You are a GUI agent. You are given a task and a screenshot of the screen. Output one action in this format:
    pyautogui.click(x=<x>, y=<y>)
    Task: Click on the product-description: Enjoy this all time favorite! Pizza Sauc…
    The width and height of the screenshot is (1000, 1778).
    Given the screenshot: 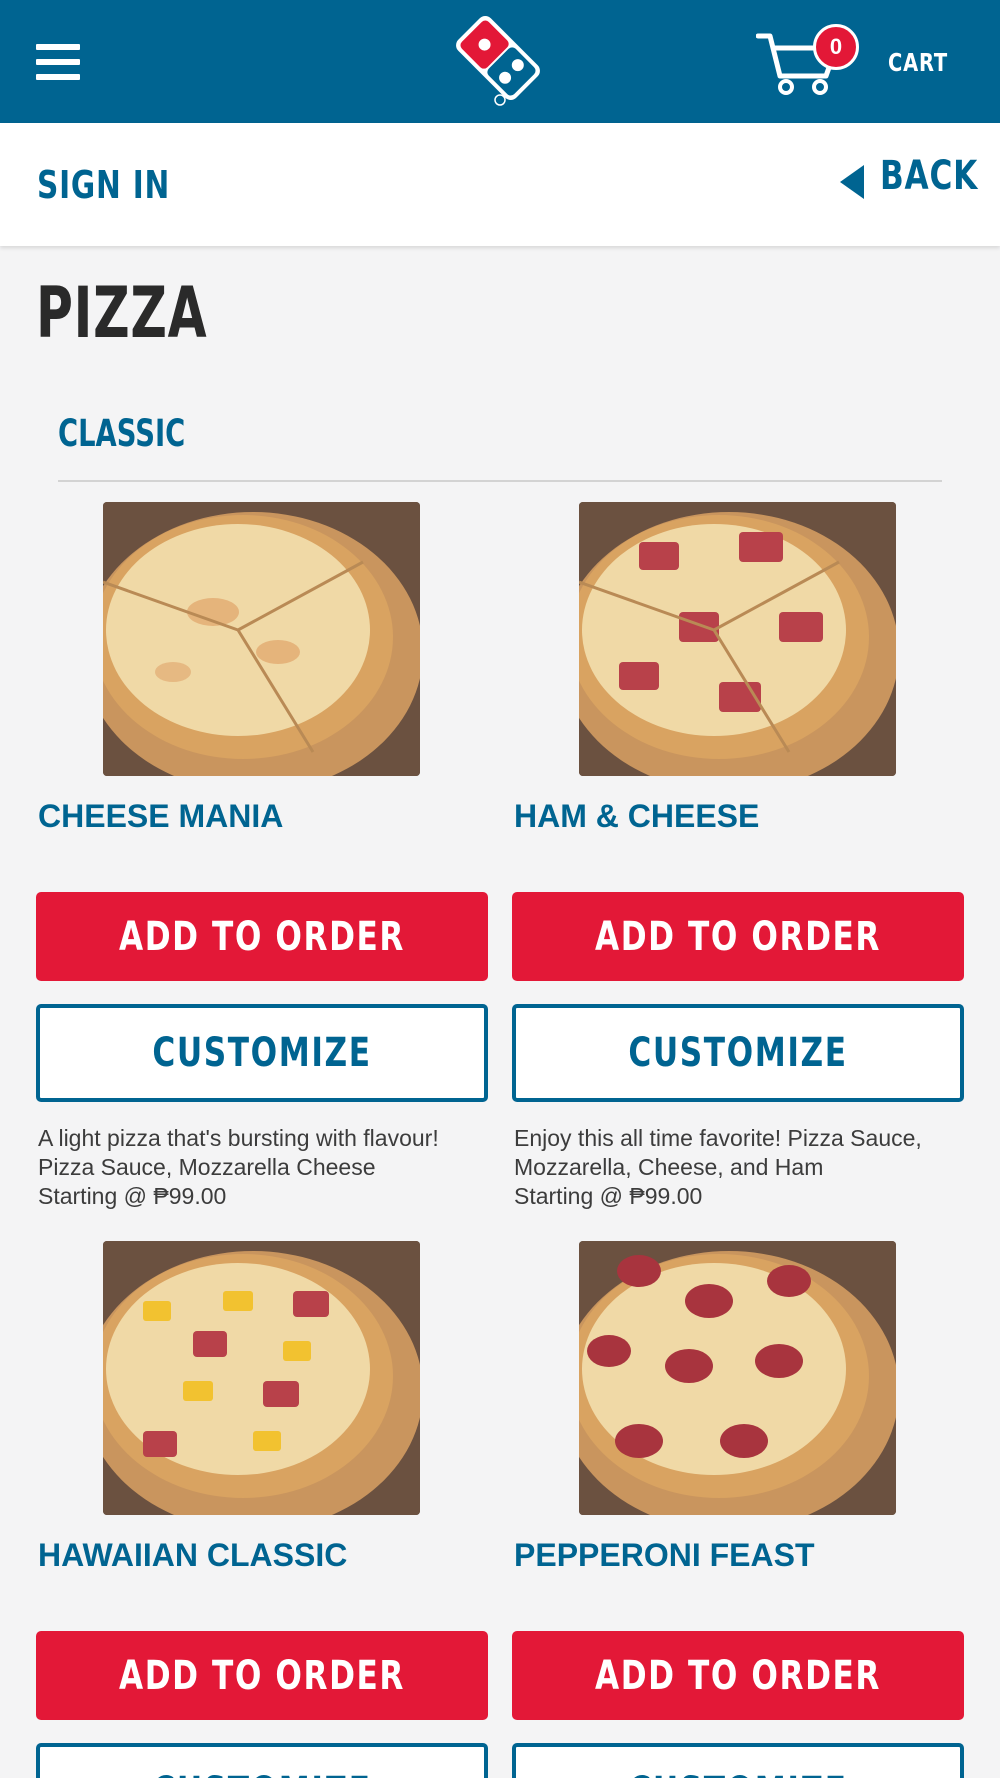 What is the action you would take?
    pyautogui.click(x=740, y=1167)
    